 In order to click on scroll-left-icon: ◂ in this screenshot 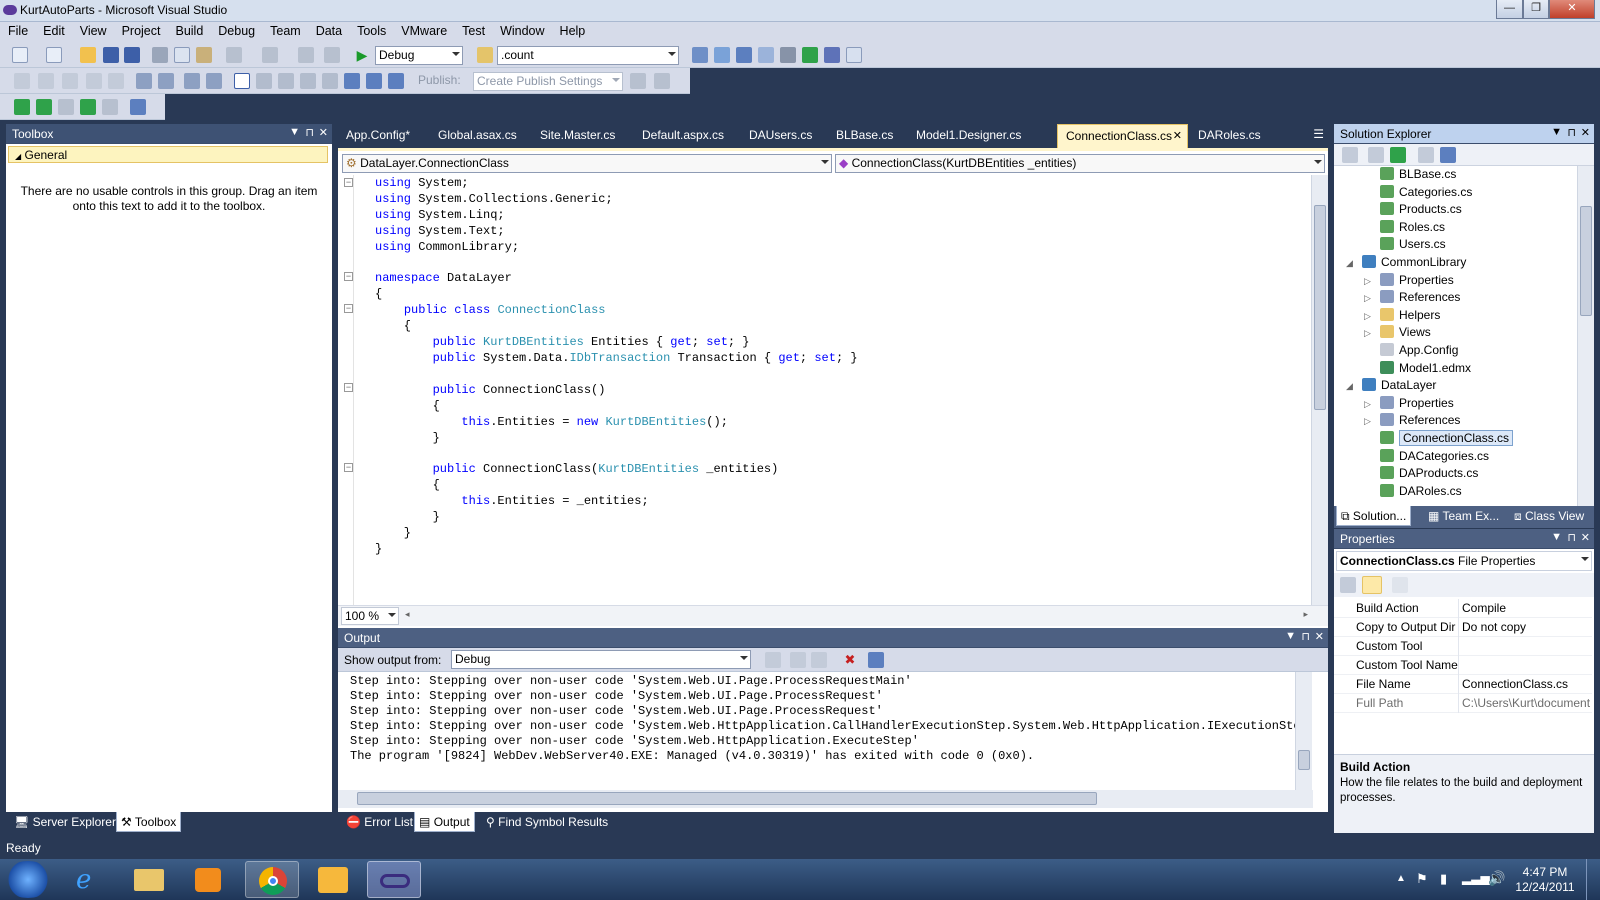, I will do `click(407, 614)`.